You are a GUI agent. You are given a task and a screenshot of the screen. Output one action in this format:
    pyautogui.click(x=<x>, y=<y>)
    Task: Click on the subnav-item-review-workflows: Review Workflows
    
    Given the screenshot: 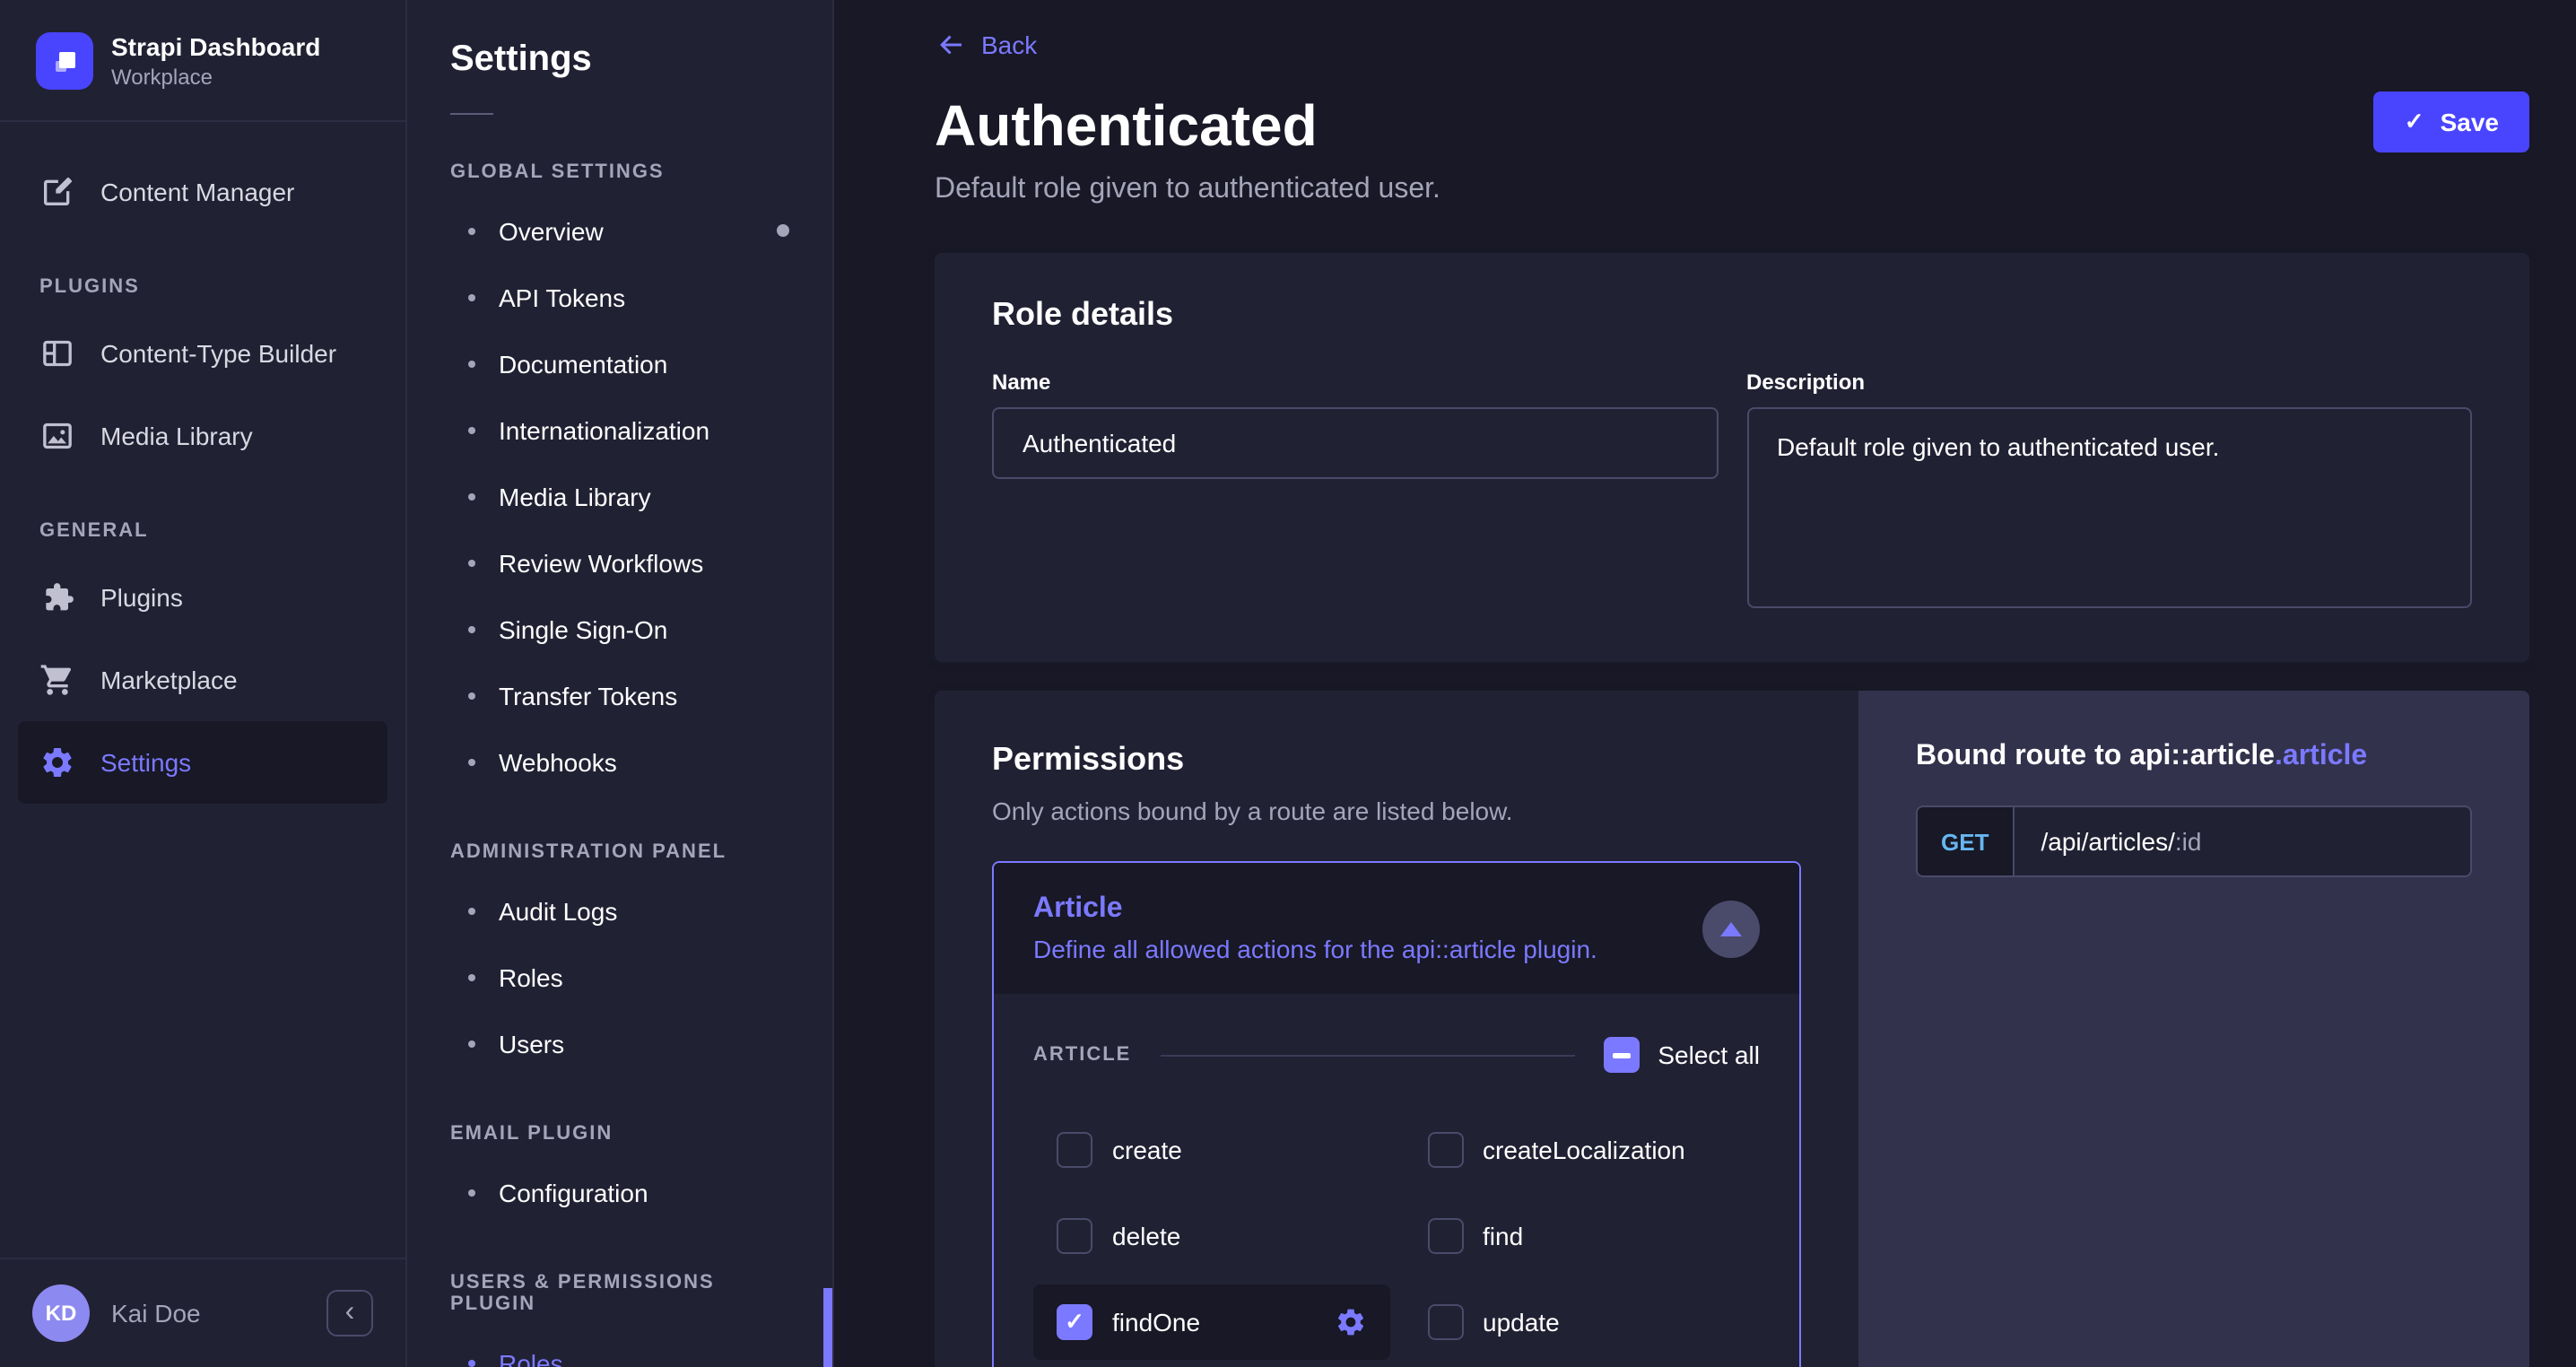 What is the action you would take?
    pyautogui.click(x=619, y=562)
    